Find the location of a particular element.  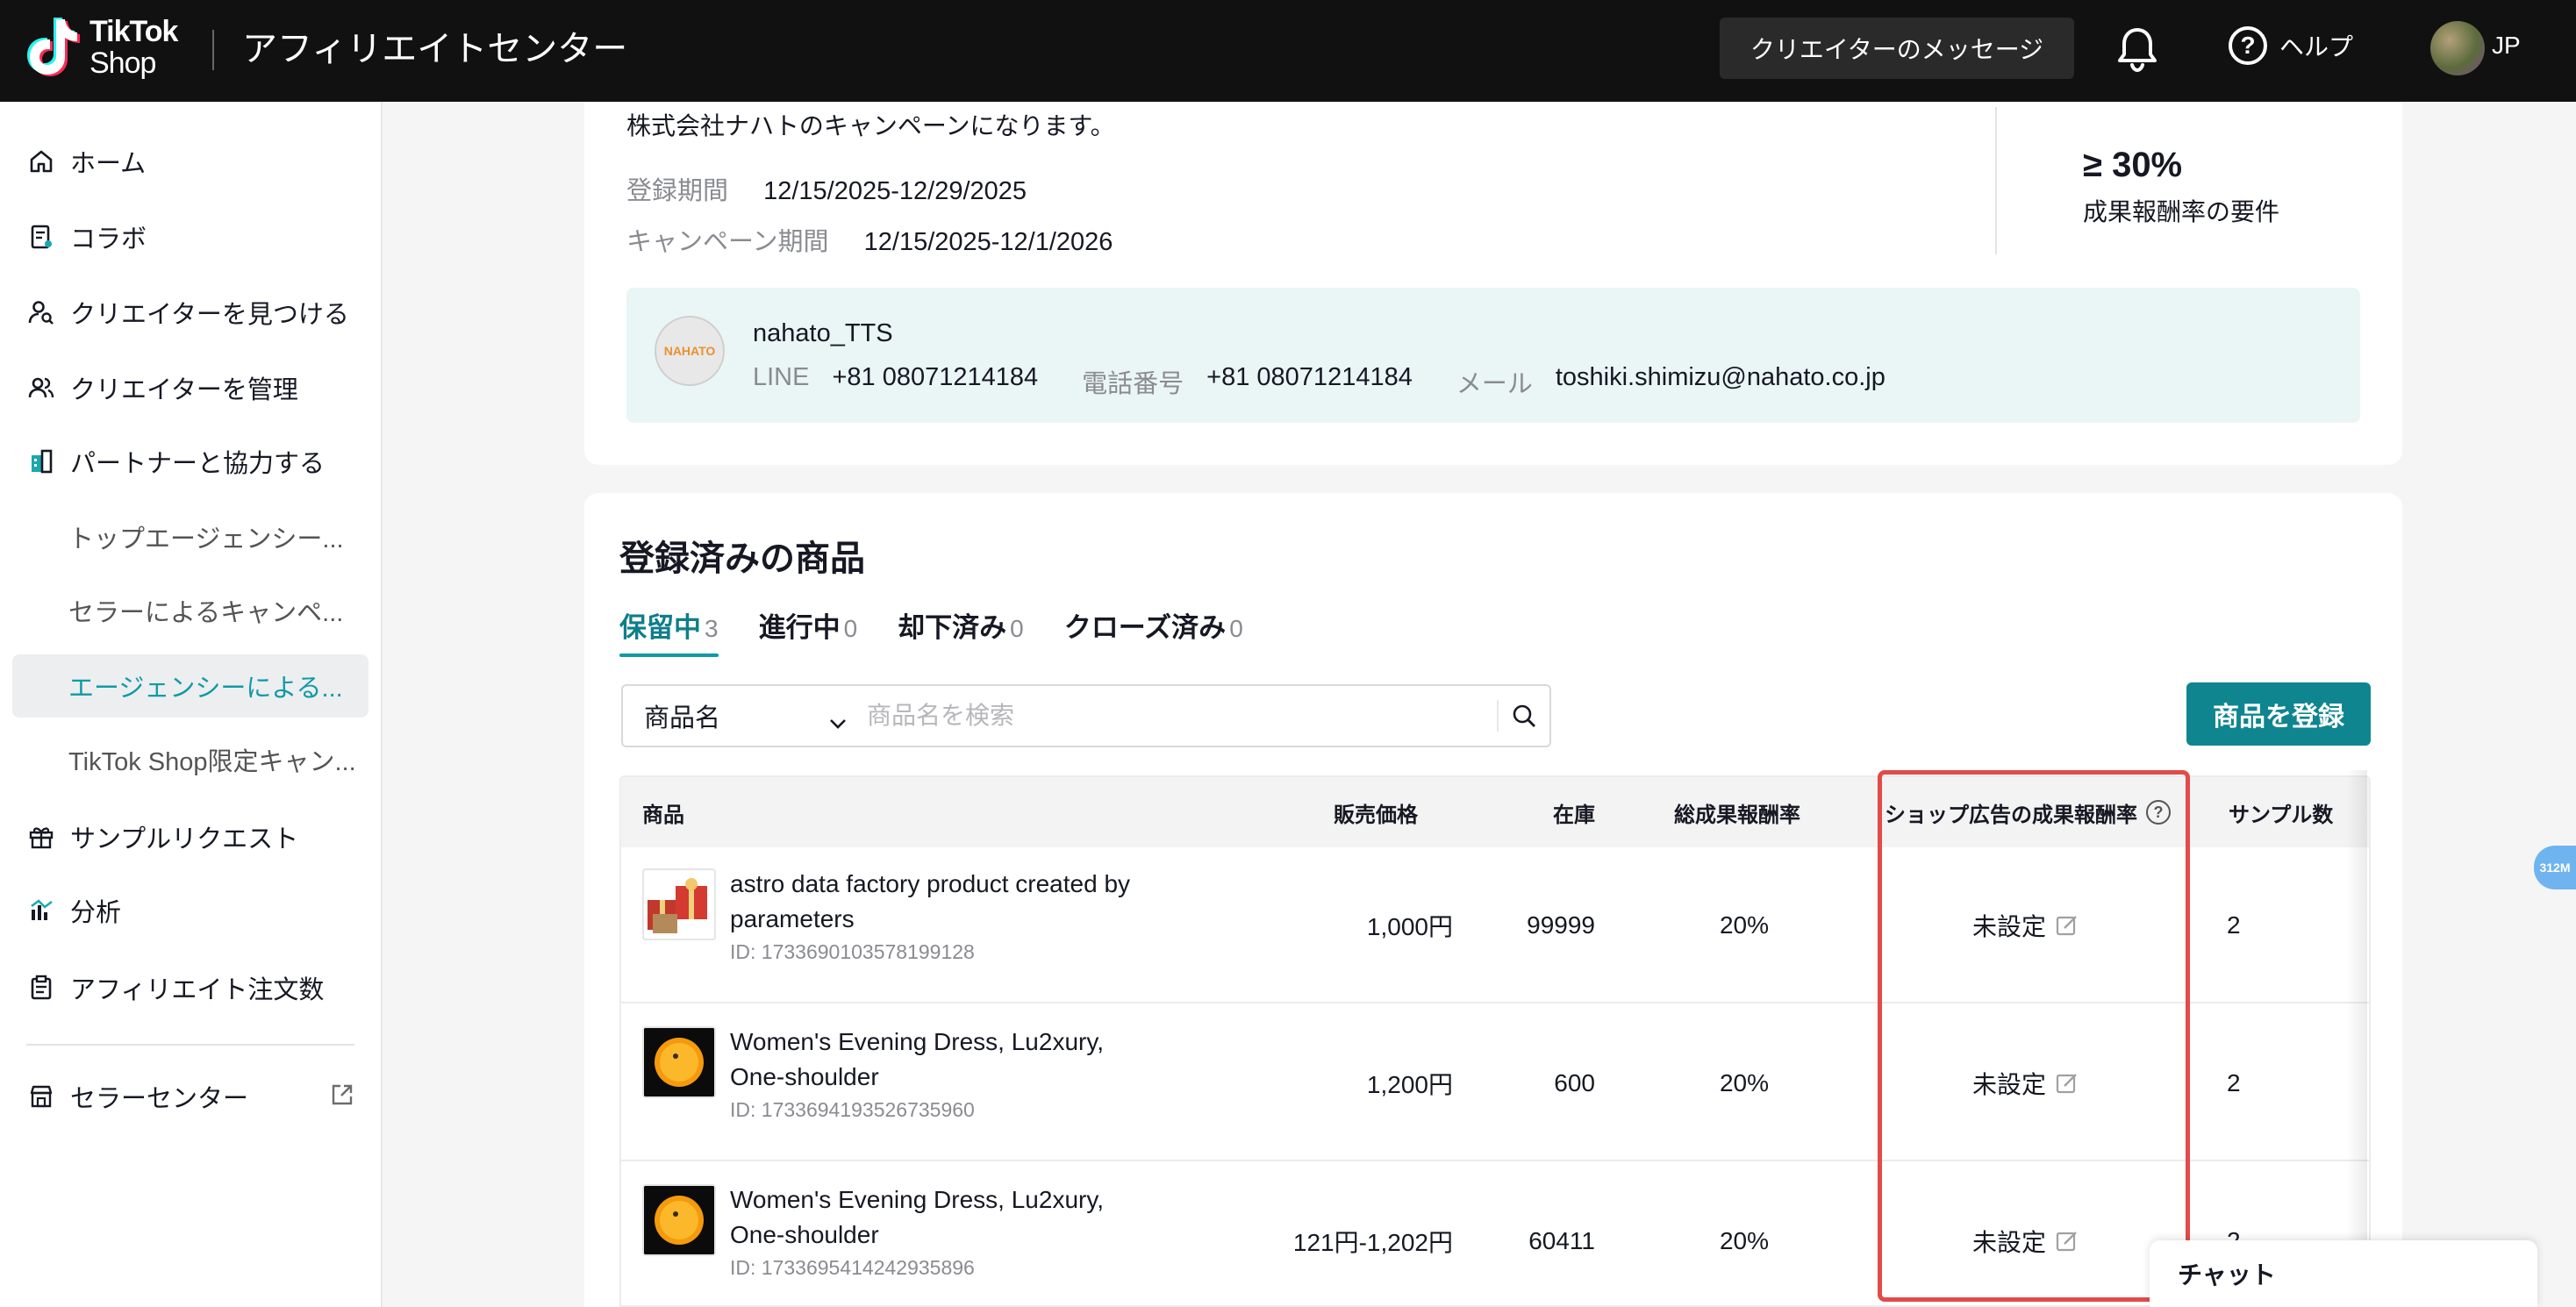

stock-cell: 99999 is located at coordinates (1561, 925).